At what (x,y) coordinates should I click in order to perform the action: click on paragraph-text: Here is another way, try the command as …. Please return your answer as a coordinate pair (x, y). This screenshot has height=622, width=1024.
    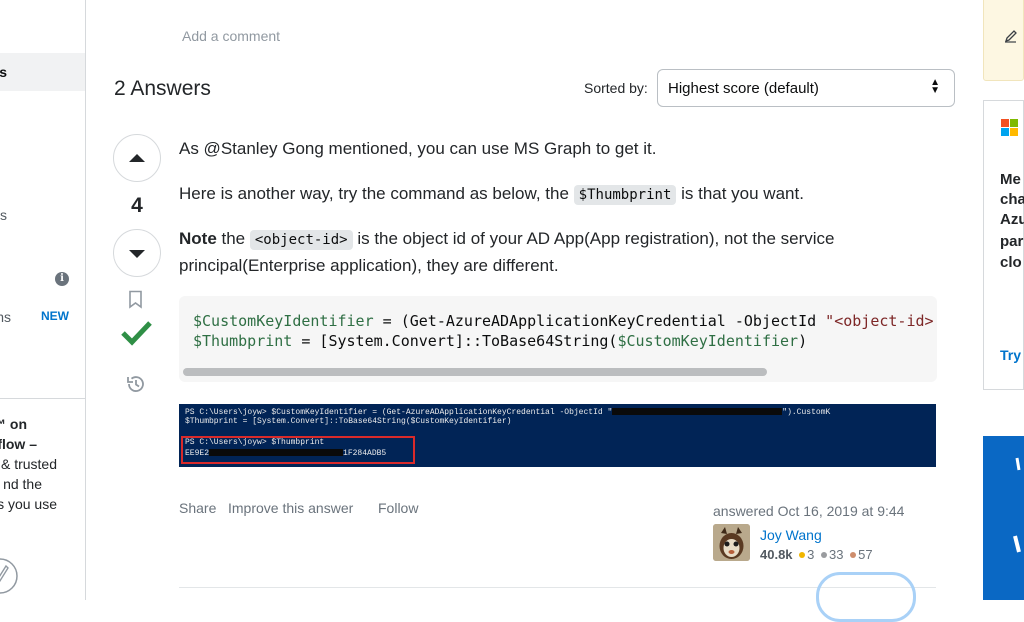
    Looking at the image, I should click on (376, 193).